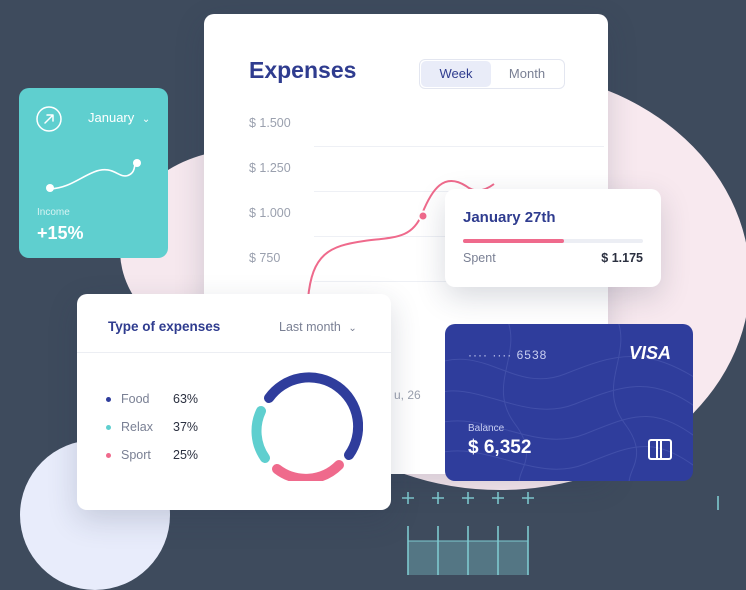 The width and height of the screenshot is (746, 590). What do you see at coordinates (186, 455) in the screenshot?
I see `legend-percent: 25%` at bounding box center [186, 455].